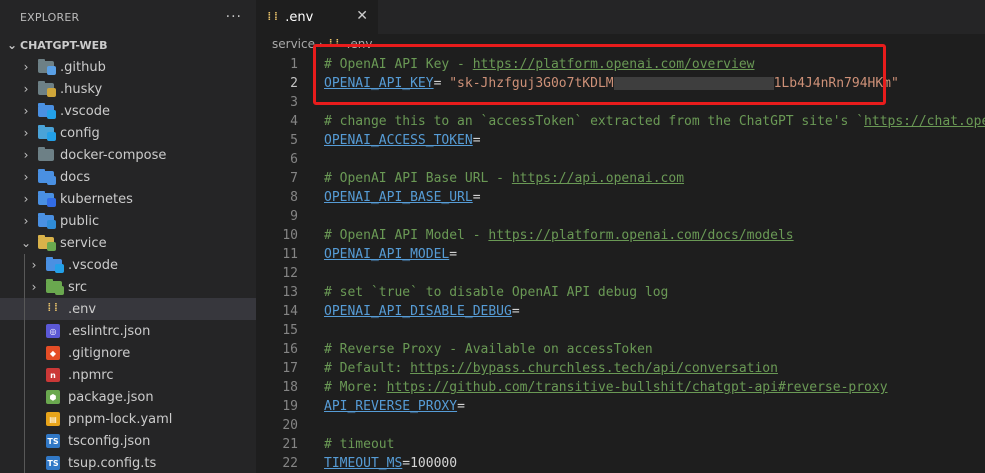 Image resolution: width=985 pixels, height=473 pixels. What do you see at coordinates (290, 330) in the screenshot?
I see `line-number: 15` at bounding box center [290, 330].